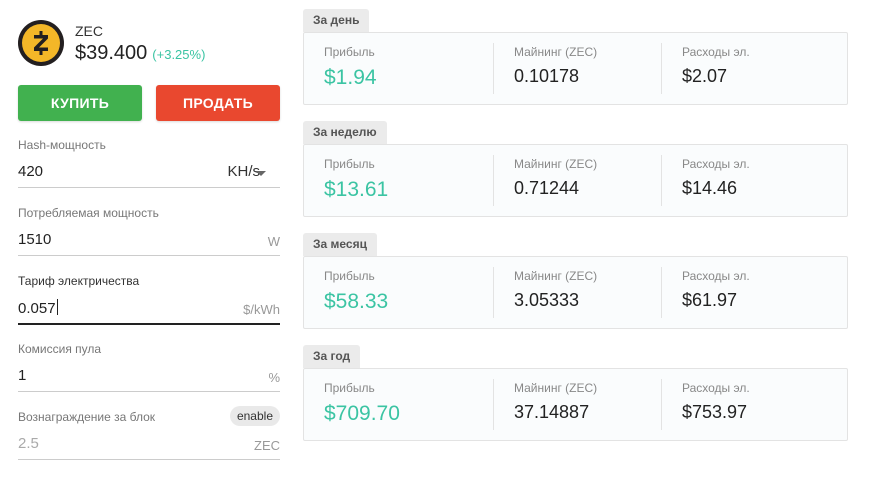  I want to click on enable-toggle-badge: enable, so click(254, 416).